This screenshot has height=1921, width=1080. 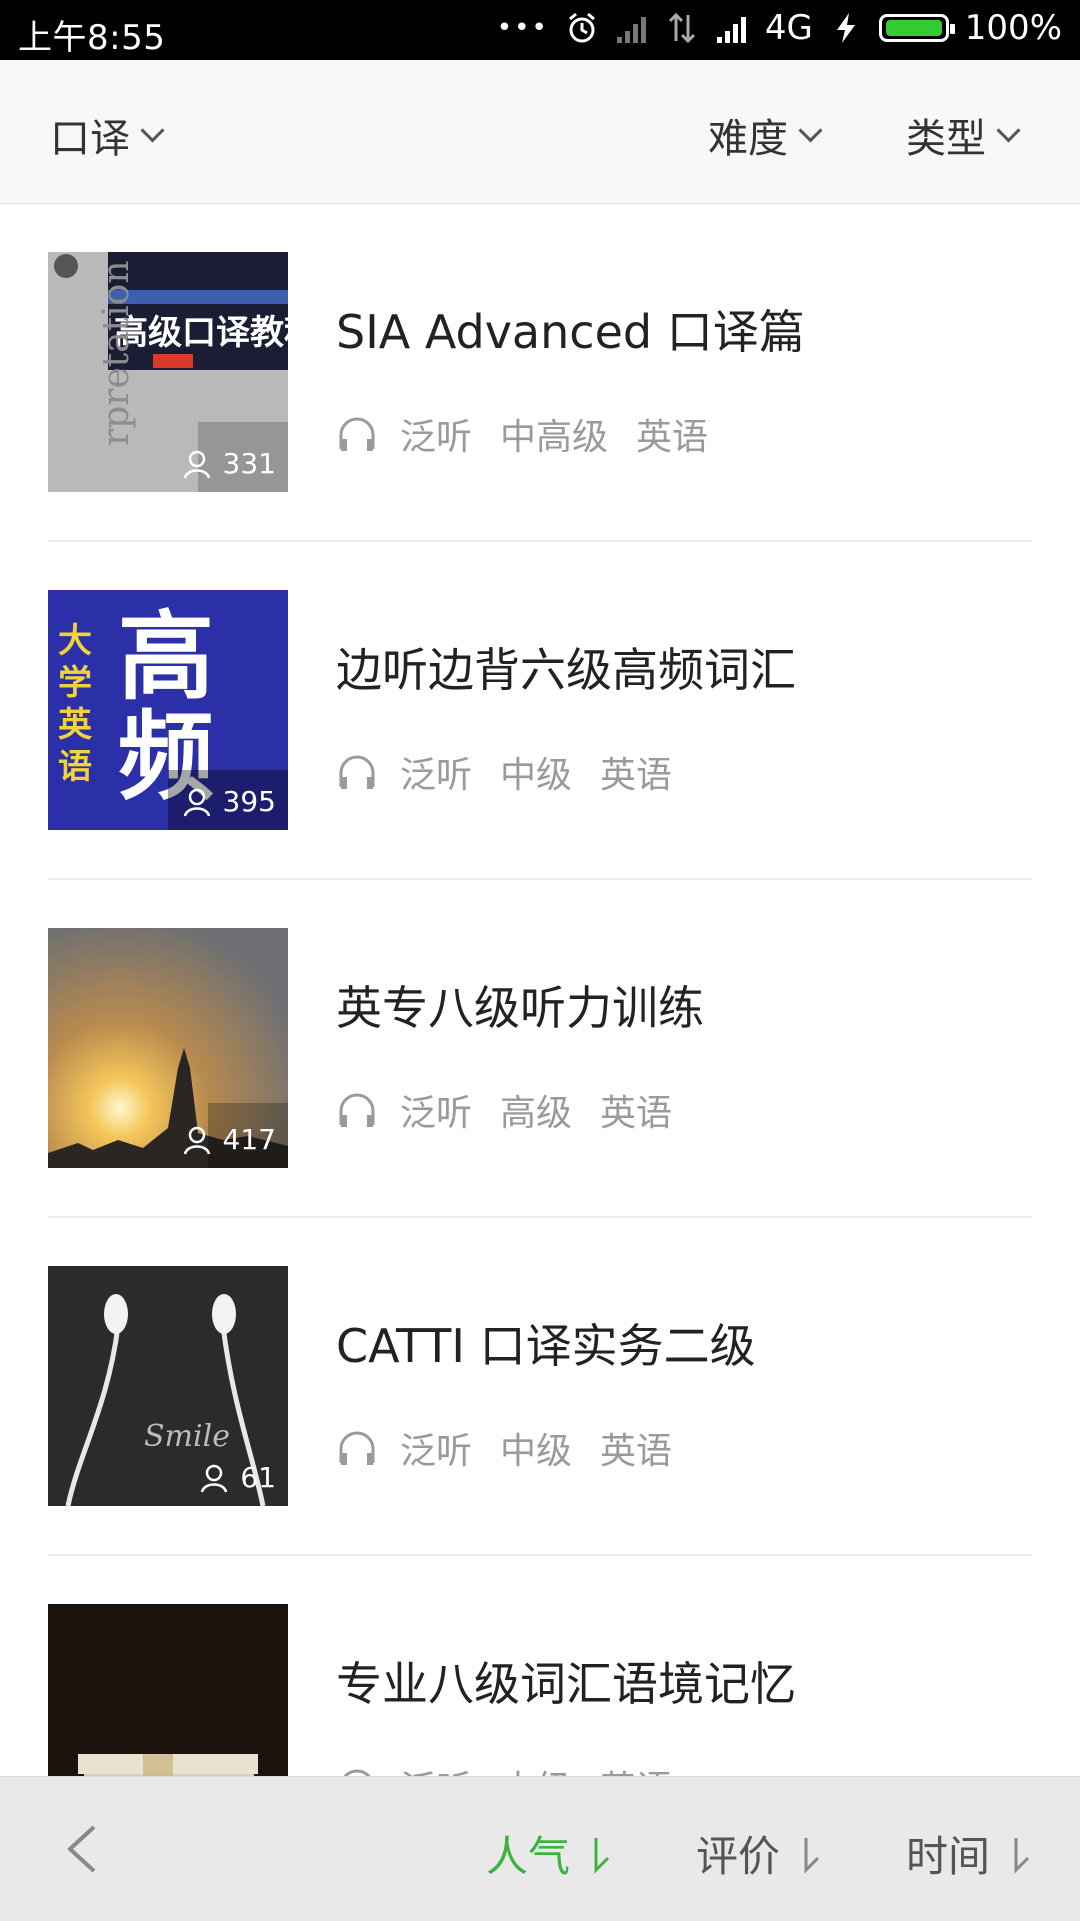 I want to click on type-filter: 类型, so click(x=963, y=135).